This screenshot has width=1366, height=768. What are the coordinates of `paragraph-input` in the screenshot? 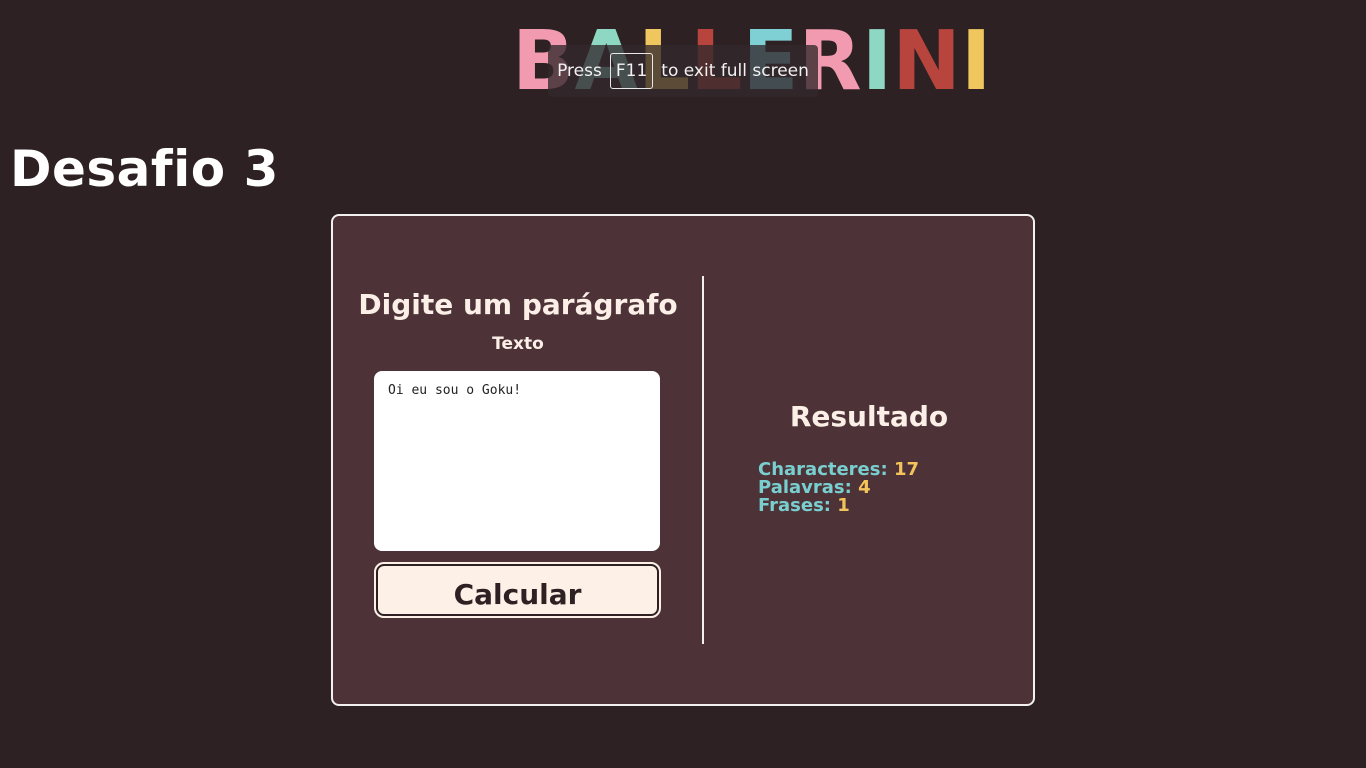 It's located at (517, 461).